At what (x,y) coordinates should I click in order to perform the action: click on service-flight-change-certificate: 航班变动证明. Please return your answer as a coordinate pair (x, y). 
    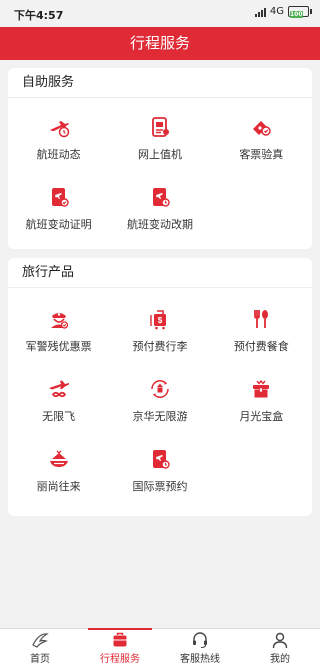
    Looking at the image, I should click on (58, 208).